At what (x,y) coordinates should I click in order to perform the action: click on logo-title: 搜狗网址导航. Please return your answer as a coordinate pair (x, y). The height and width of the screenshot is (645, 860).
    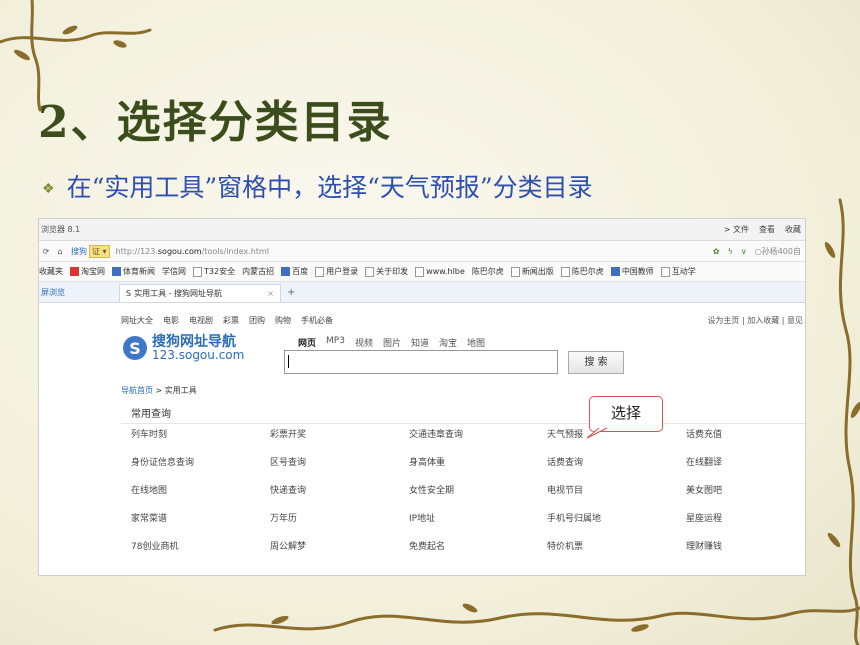
    Looking at the image, I should click on (194, 342).